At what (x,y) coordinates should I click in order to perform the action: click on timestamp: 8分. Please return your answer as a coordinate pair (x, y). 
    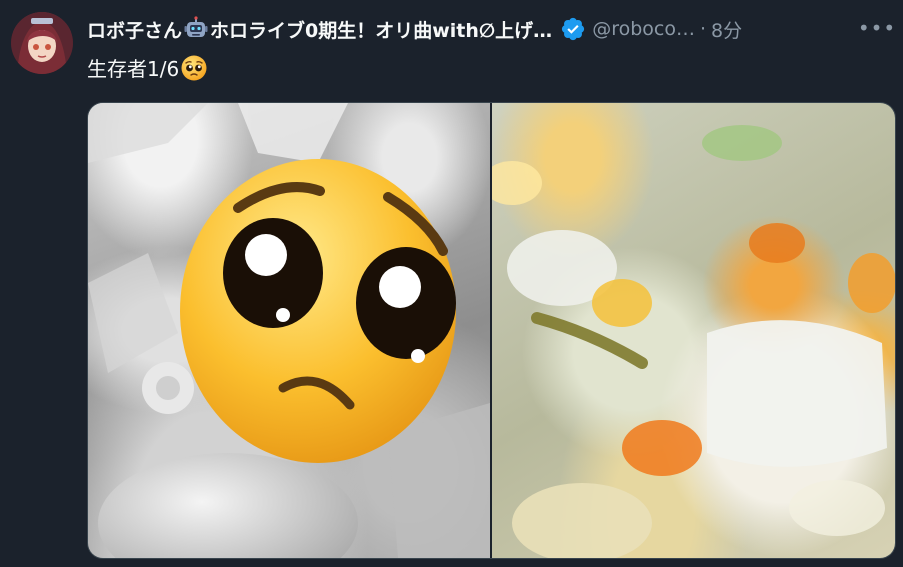
    Looking at the image, I should click on (726, 29).